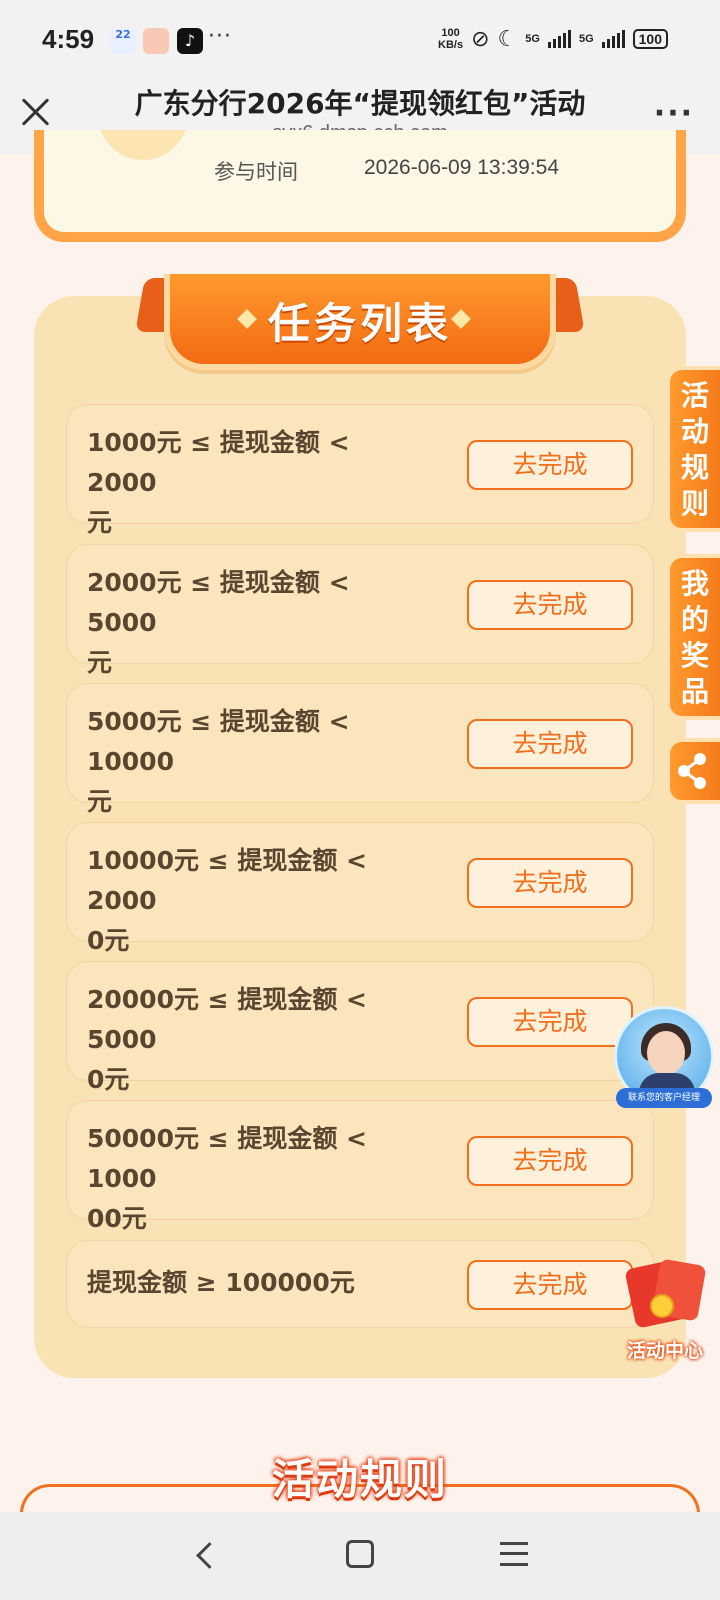  I want to click on task-condition: 提现金额 ≥ 100000元, so click(257, 1283).